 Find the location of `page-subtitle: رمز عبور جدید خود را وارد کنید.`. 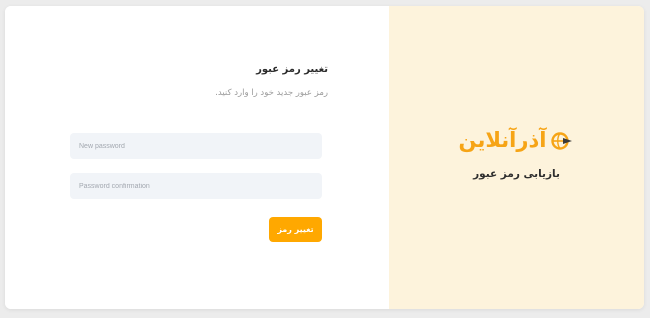

page-subtitle: رمز عبور جدید خود را وارد کنید. is located at coordinates (271, 93).